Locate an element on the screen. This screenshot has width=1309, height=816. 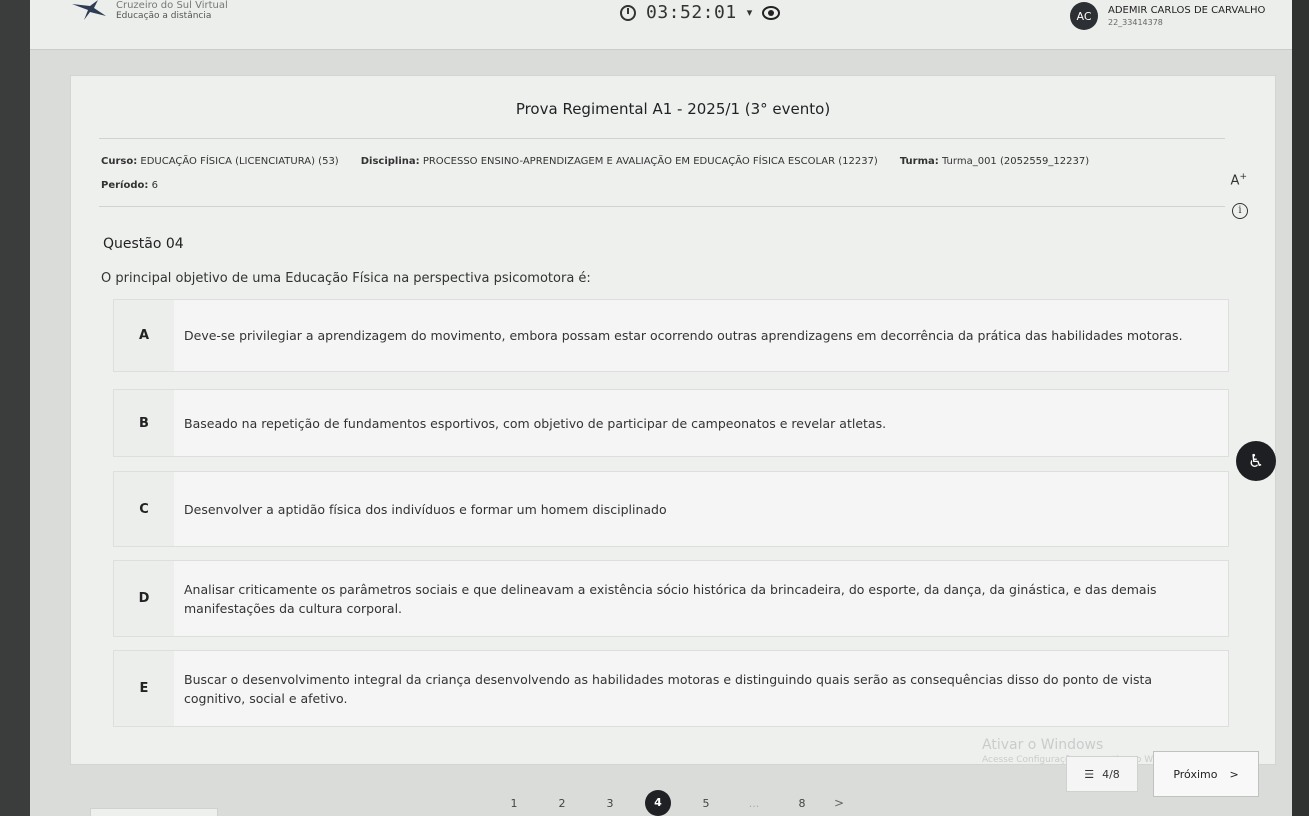
period-value: 6 is located at coordinates (154, 185).